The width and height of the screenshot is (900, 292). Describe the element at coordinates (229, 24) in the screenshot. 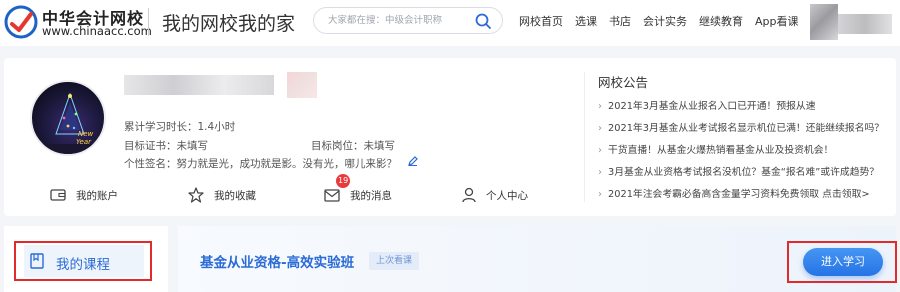

I see `page-slogan: 我的网校我的家` at that location.